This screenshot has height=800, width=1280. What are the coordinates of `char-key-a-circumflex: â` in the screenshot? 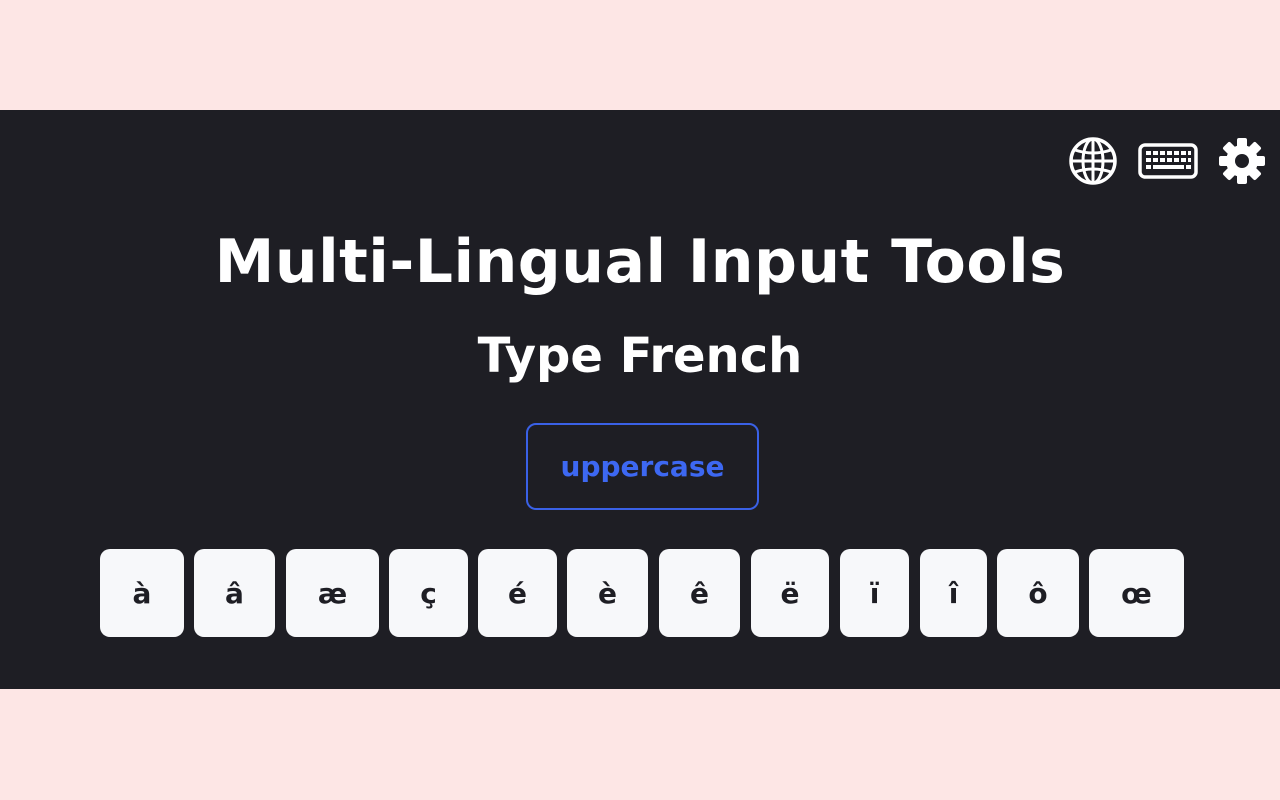 It's located at (234, 593).